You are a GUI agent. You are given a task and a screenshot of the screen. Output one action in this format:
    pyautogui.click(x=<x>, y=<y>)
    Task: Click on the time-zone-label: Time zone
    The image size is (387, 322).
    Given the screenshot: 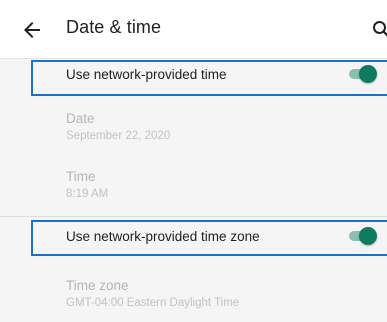 What is the action you would take?
    pyautogui.click(x=97, y=285)
    